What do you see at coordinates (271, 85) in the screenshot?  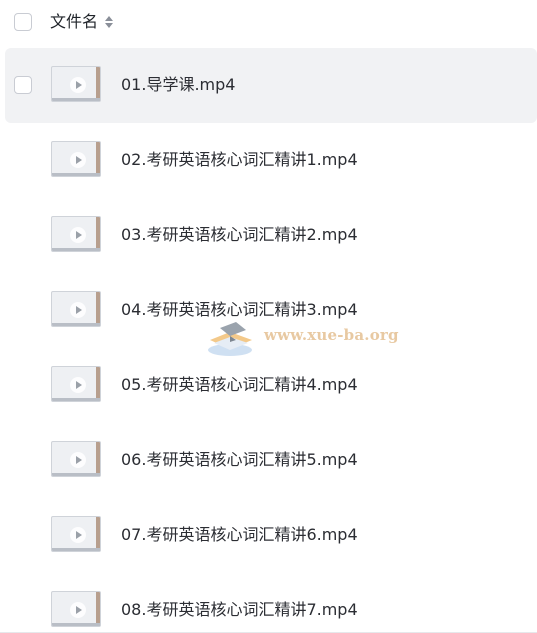 I see `file-row: 01.导学课.mp4` at bounding box center [271, 85].